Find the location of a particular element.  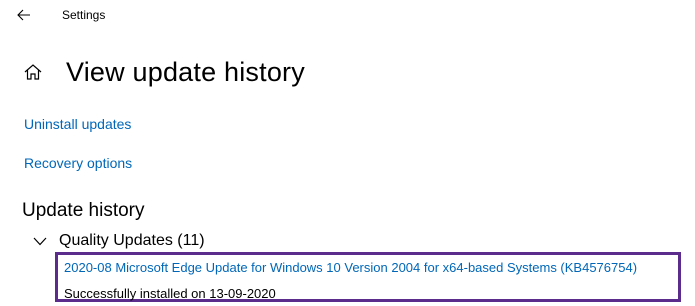

recovery-options-link: Recovery options is located at coordinates (78, 163).